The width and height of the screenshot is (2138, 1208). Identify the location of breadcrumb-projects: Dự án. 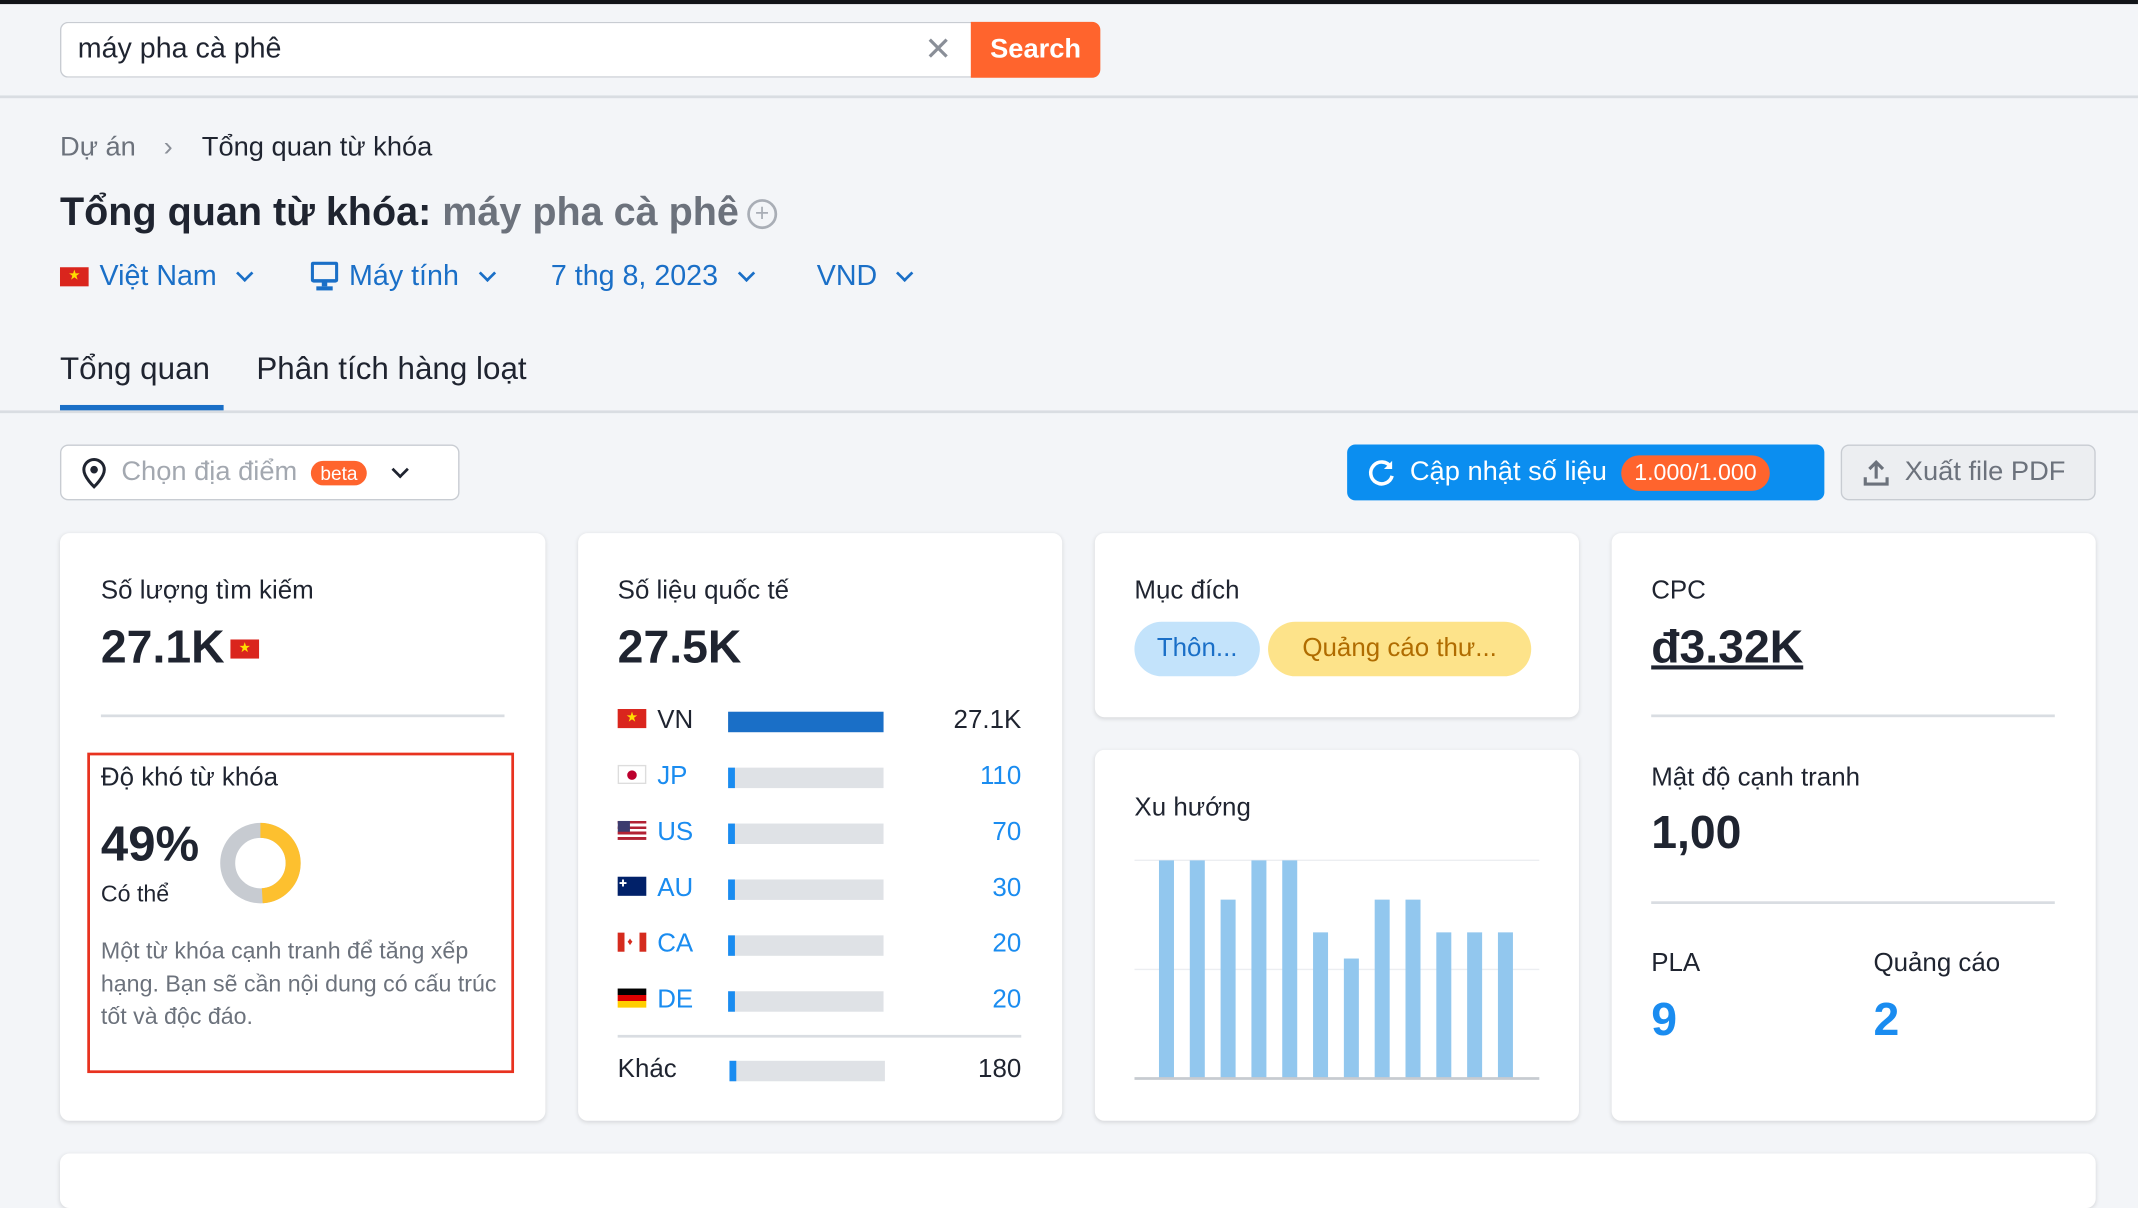
(98, 147).